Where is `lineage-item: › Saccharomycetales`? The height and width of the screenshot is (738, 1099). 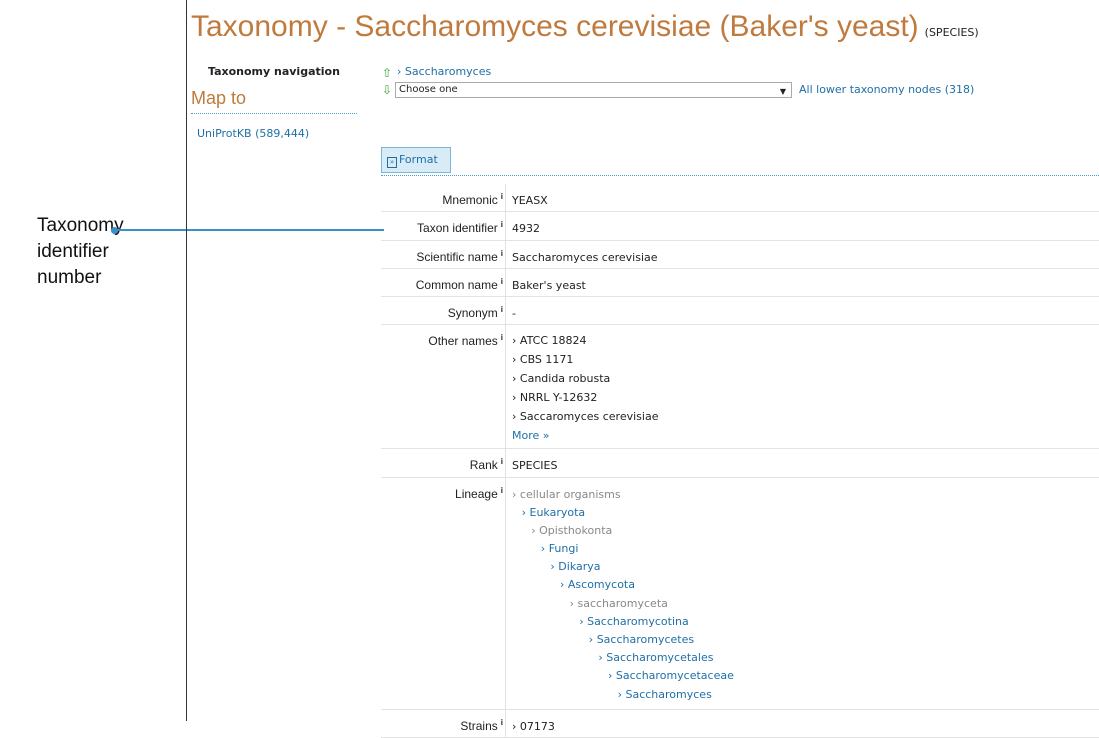
lineage-item: › Saccharomycetales is located at coordinates (805, 660).